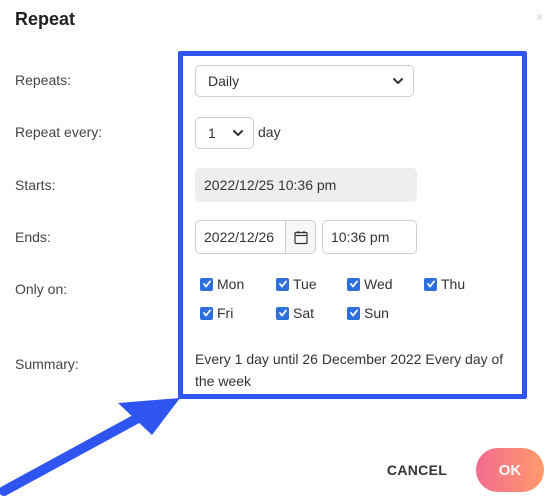 The width and height of the screenshot is (559, 500). What do you see at coordinates (417, 470) in the screenshot?
I see `cancel-button: CANCEL` at bounding box center [417, 470].